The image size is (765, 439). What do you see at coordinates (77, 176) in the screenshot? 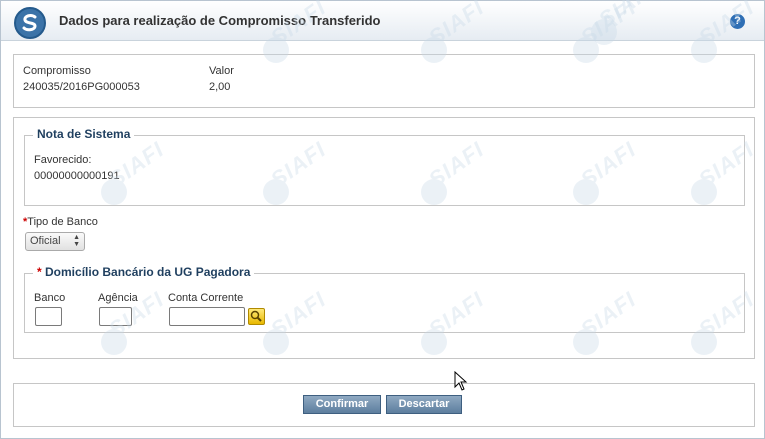
I see `favorecido-value: 00000000000191` at bounding box center [77, 176].